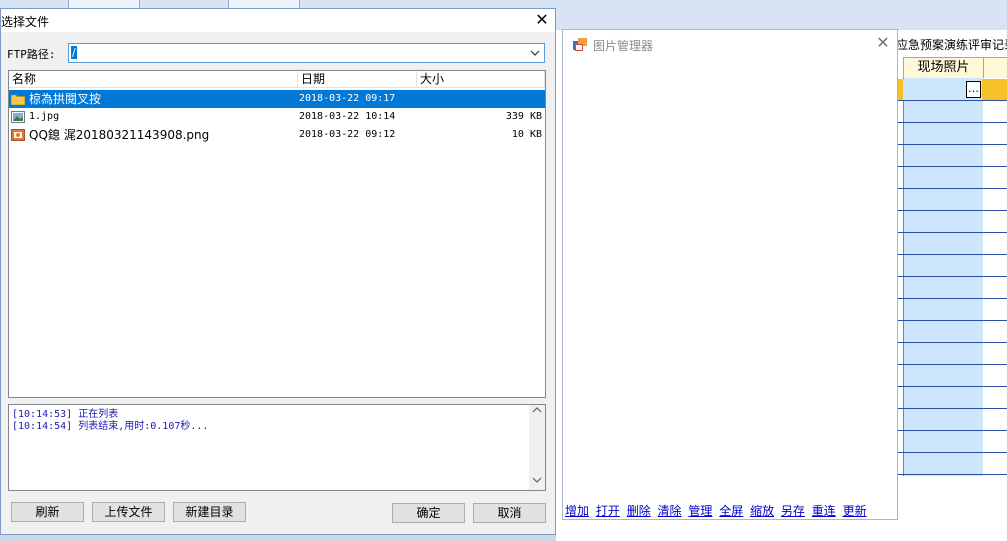 The height and width of the screenshot is (541, 1007). Describe the element at coordinates (537, 447) in the screenshot. I see `log-scrollbar` at that location.